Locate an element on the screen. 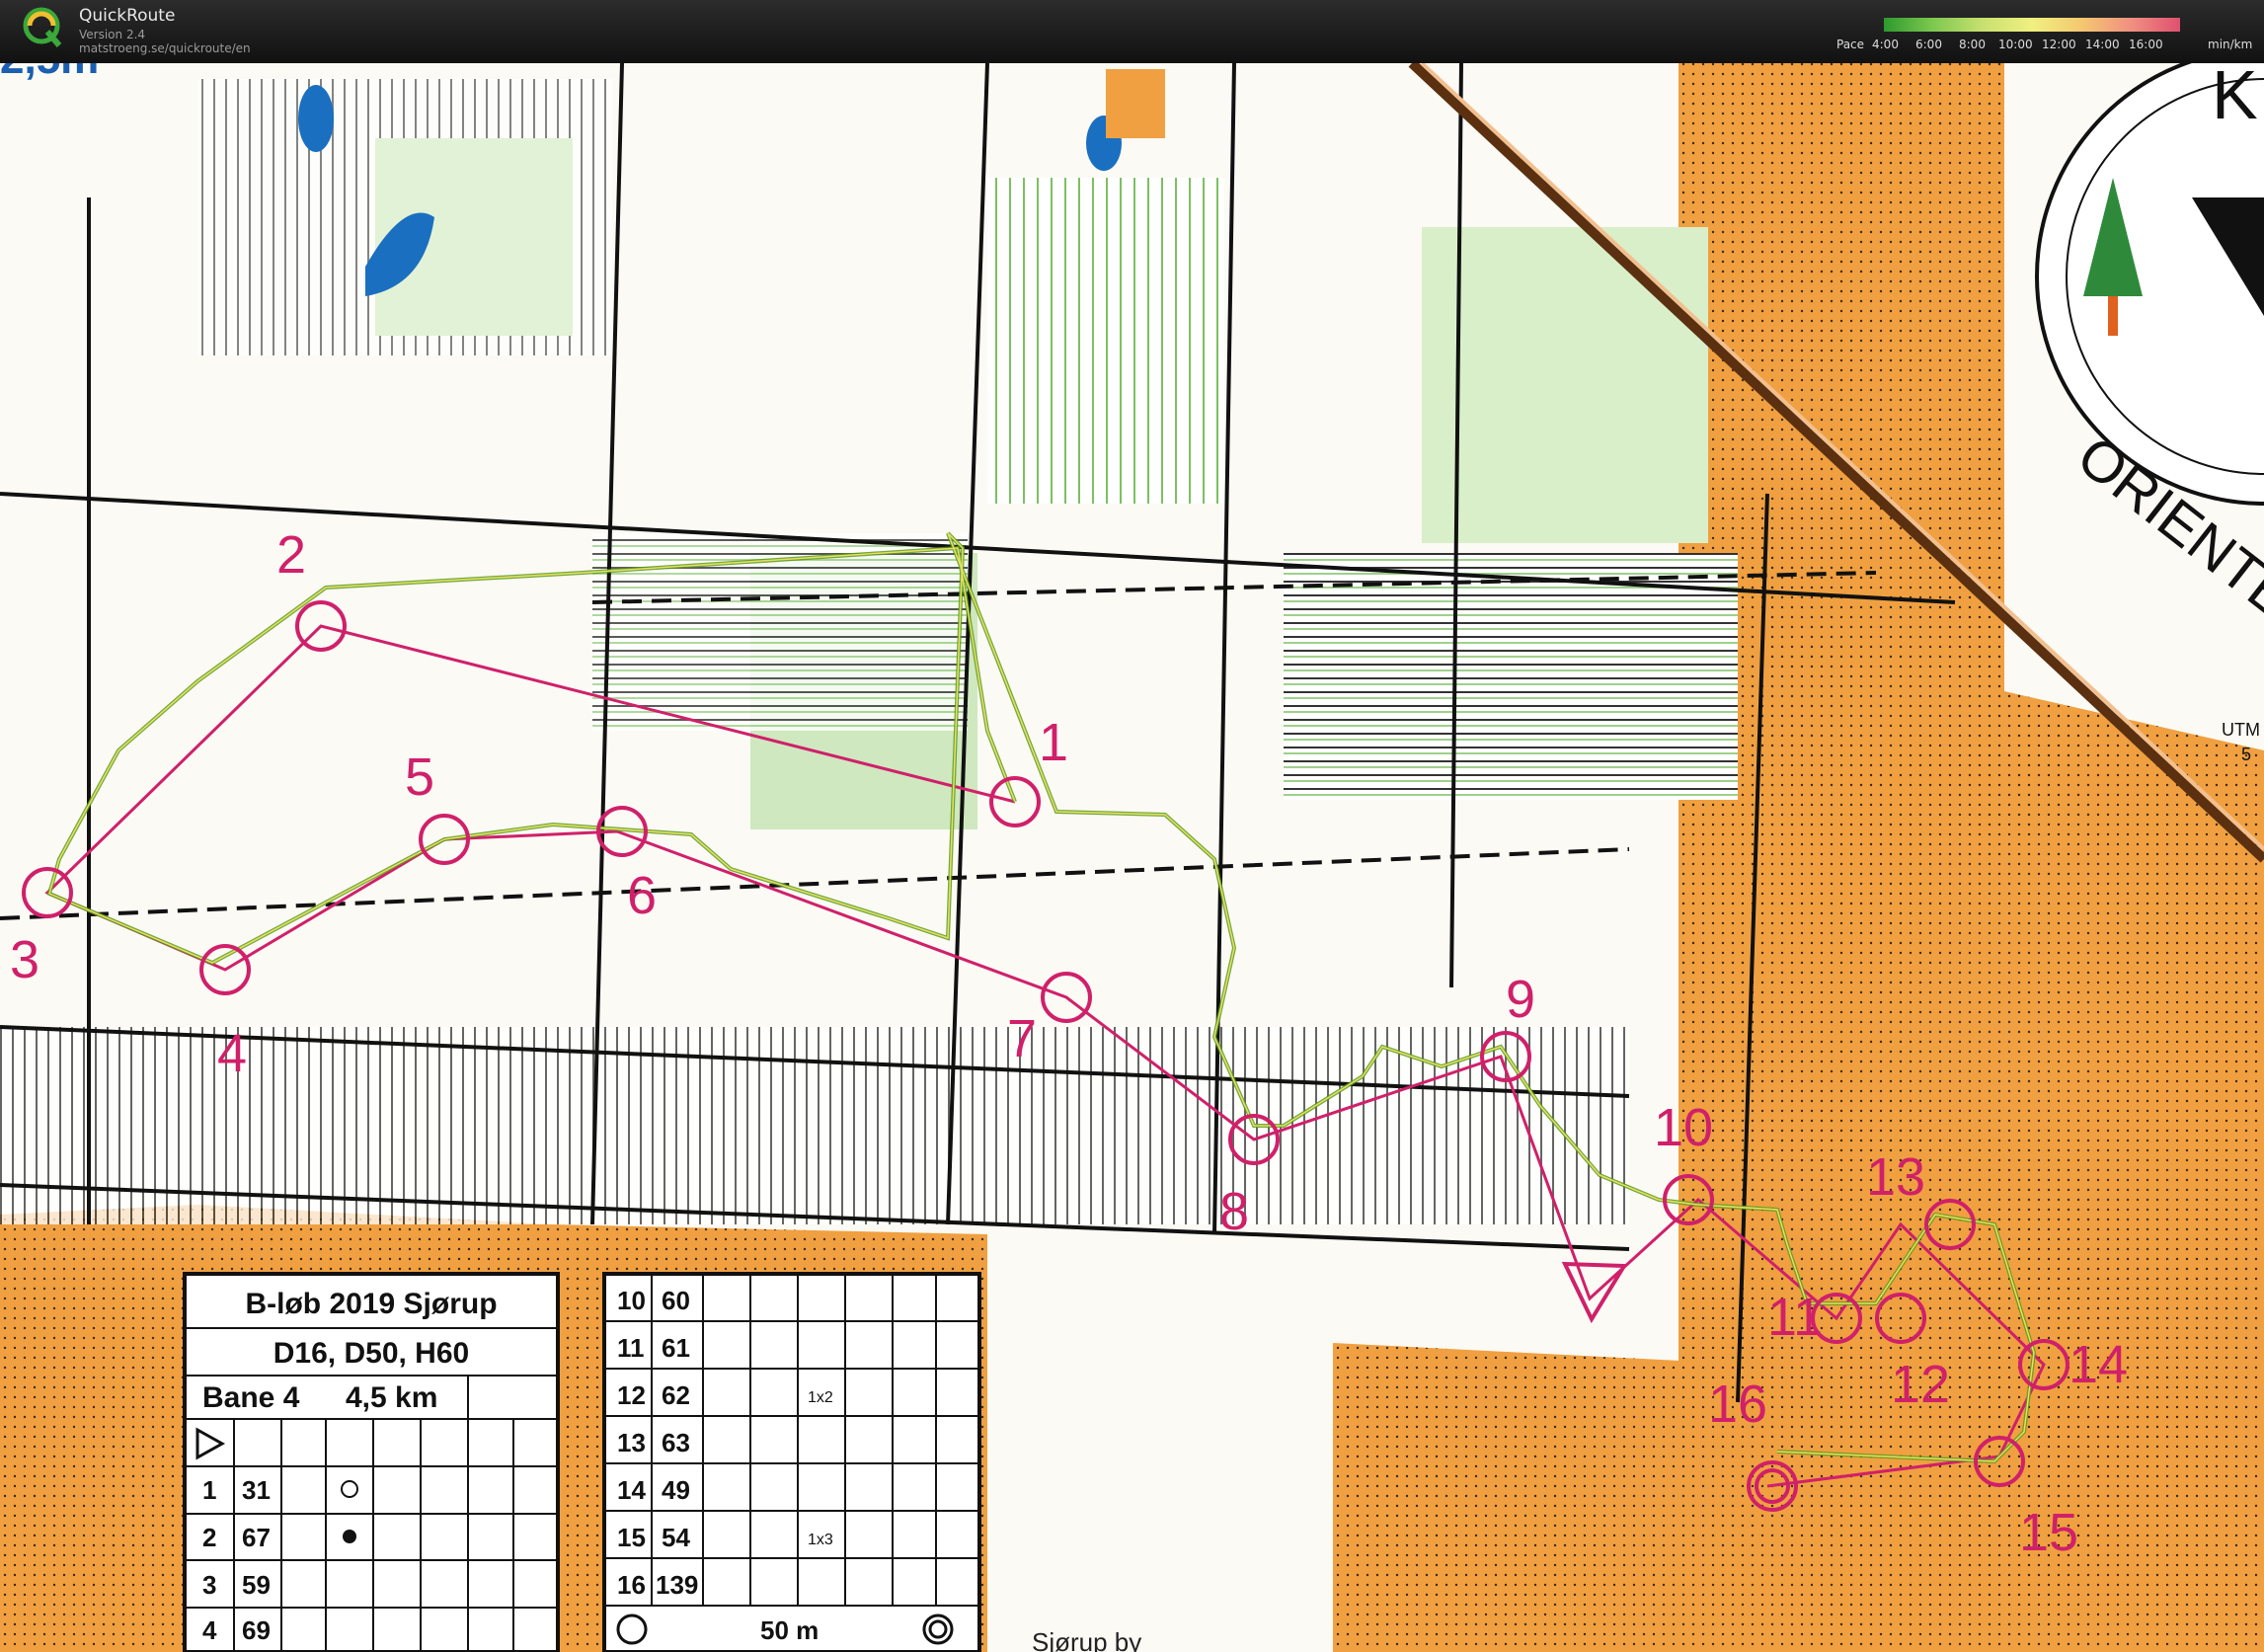  control-number: 10 is located at coordinates (1684, 1127).